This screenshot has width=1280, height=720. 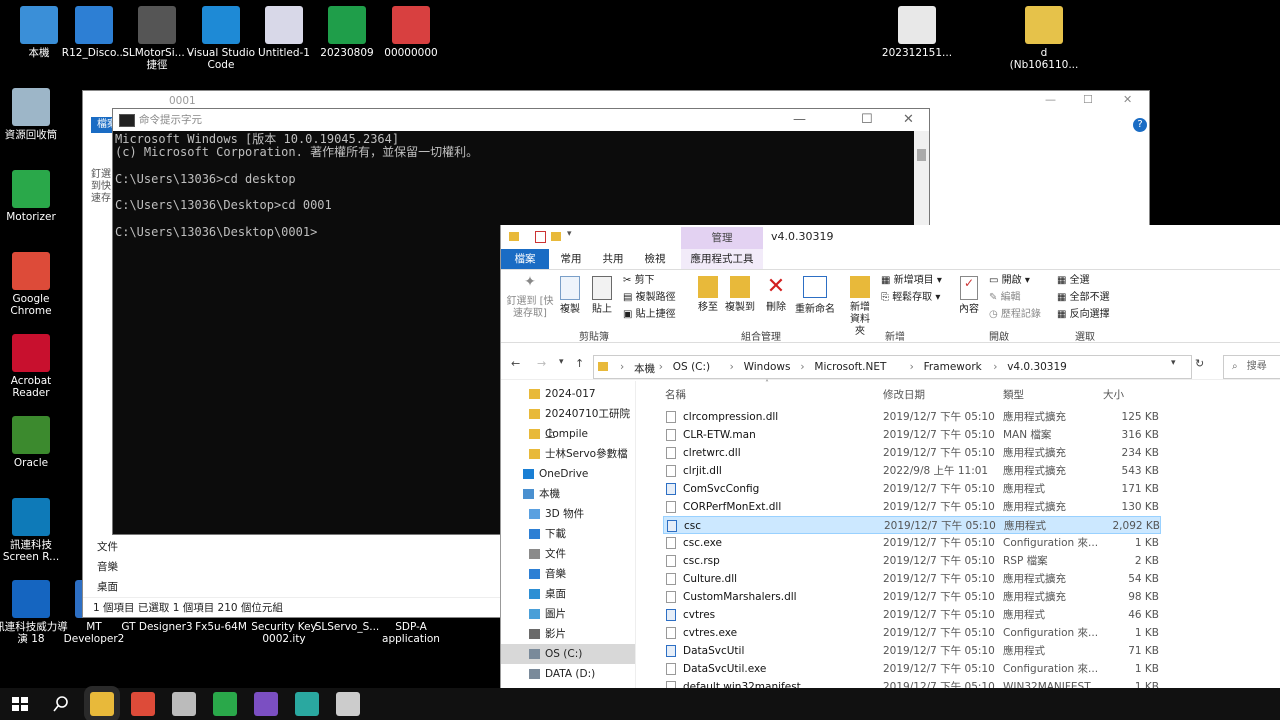 What do you see at coordinates (649, 314) in the screenshot?
I see `paste-shortcut-button: ▣ 貼上捷徑` at bounding box center [649, 314].